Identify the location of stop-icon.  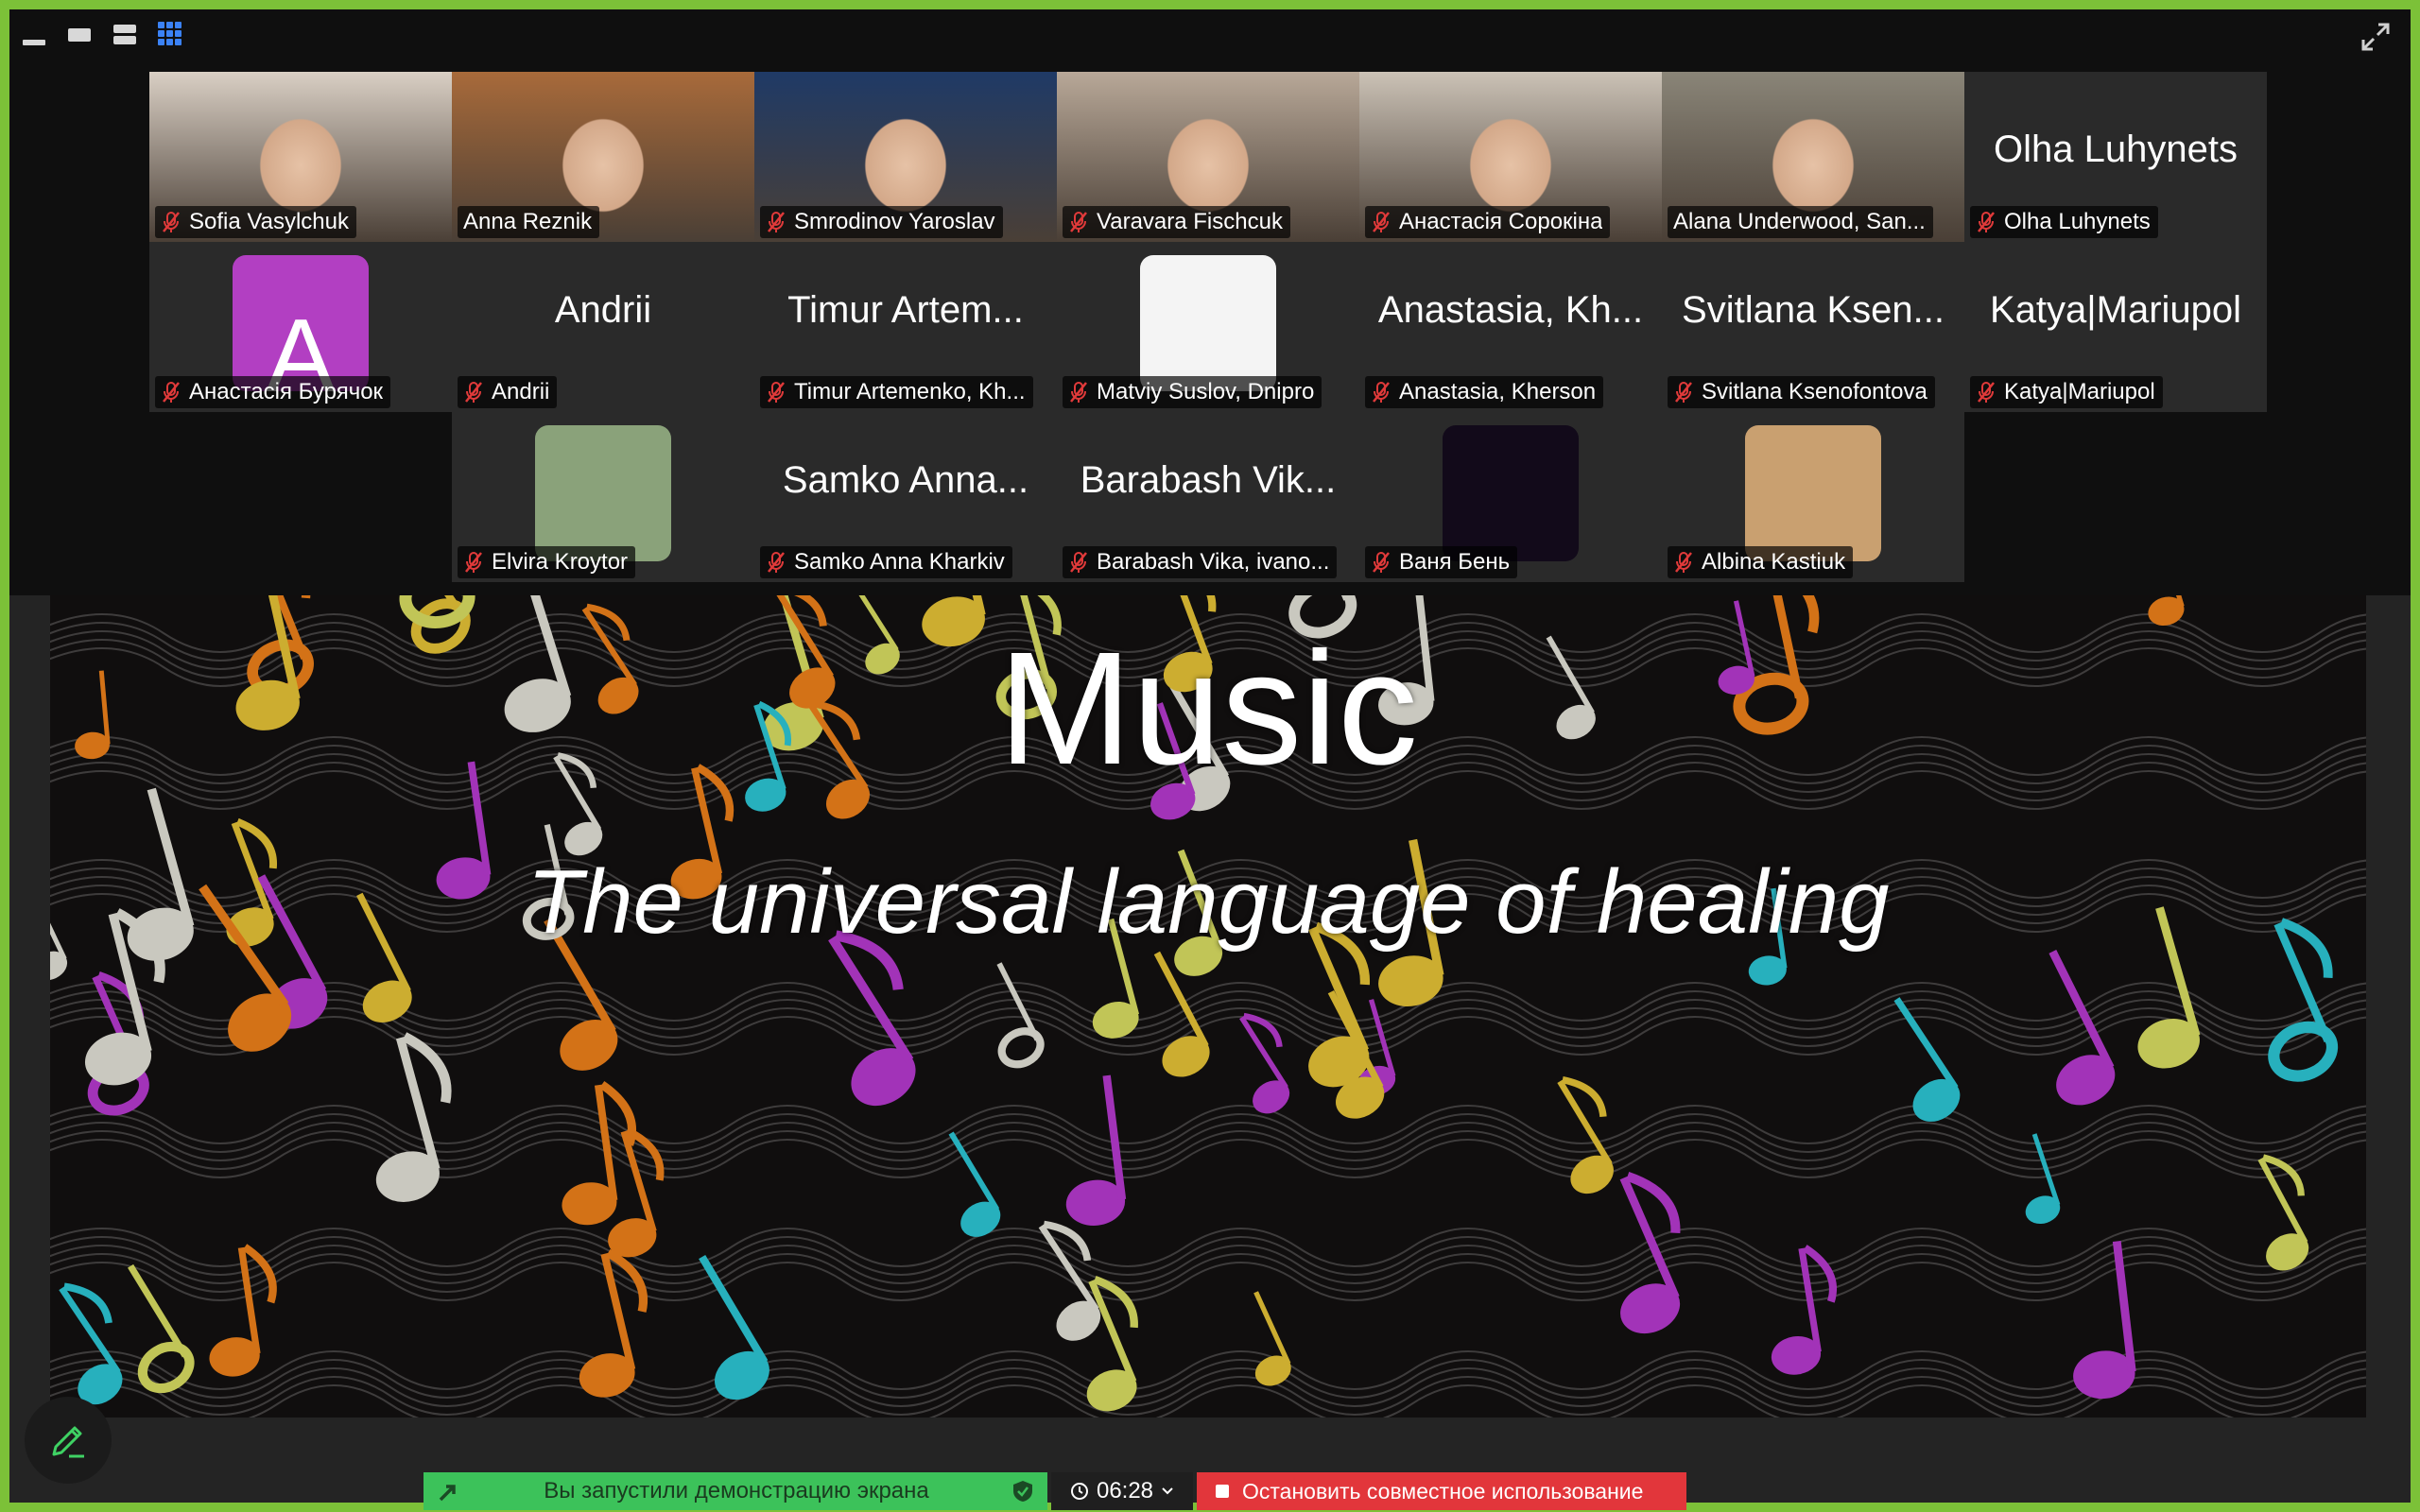
(1222, 1491).